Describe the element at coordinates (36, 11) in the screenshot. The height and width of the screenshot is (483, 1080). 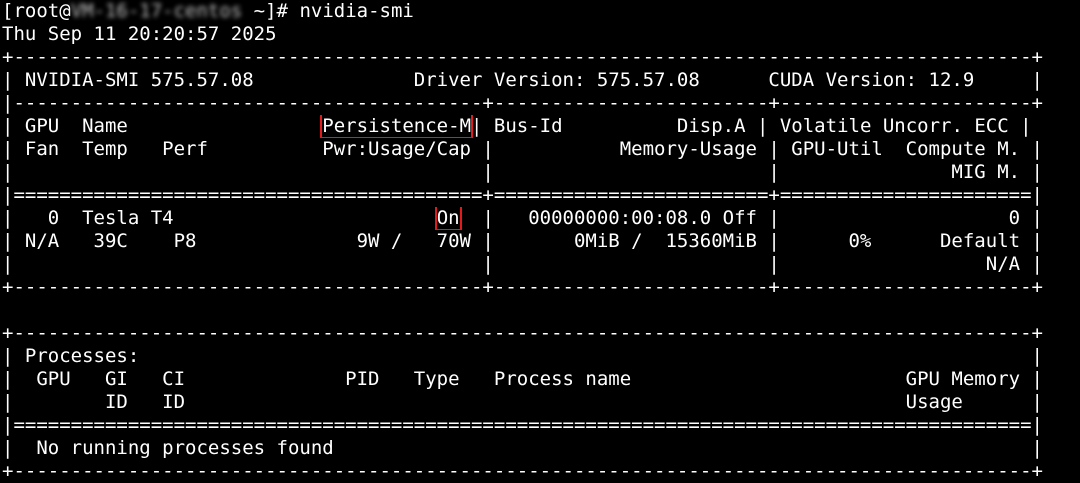
I see `prompt-user: [root@` at that location.